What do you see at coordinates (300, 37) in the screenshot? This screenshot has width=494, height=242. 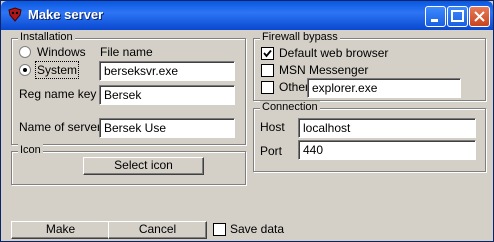 I see `firewall-group-label: Firewall bypass` at bounding box center [300, 37].